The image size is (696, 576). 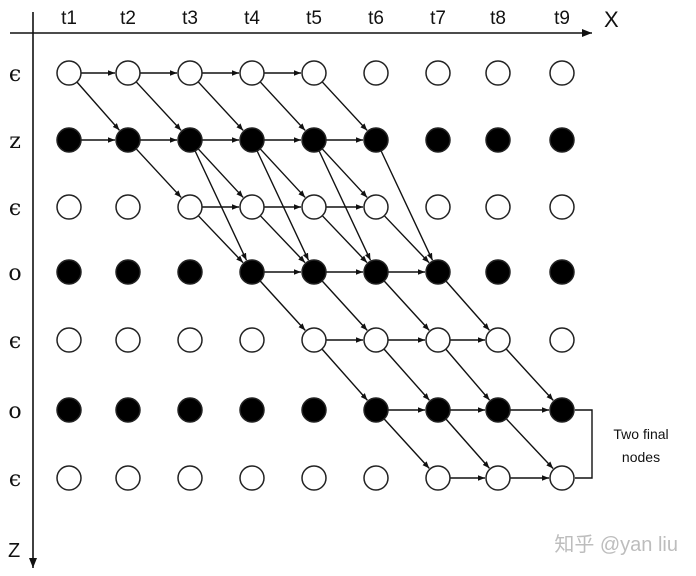 I want to click on edge-r4c5-r5c6, so click(x=406, y=374).